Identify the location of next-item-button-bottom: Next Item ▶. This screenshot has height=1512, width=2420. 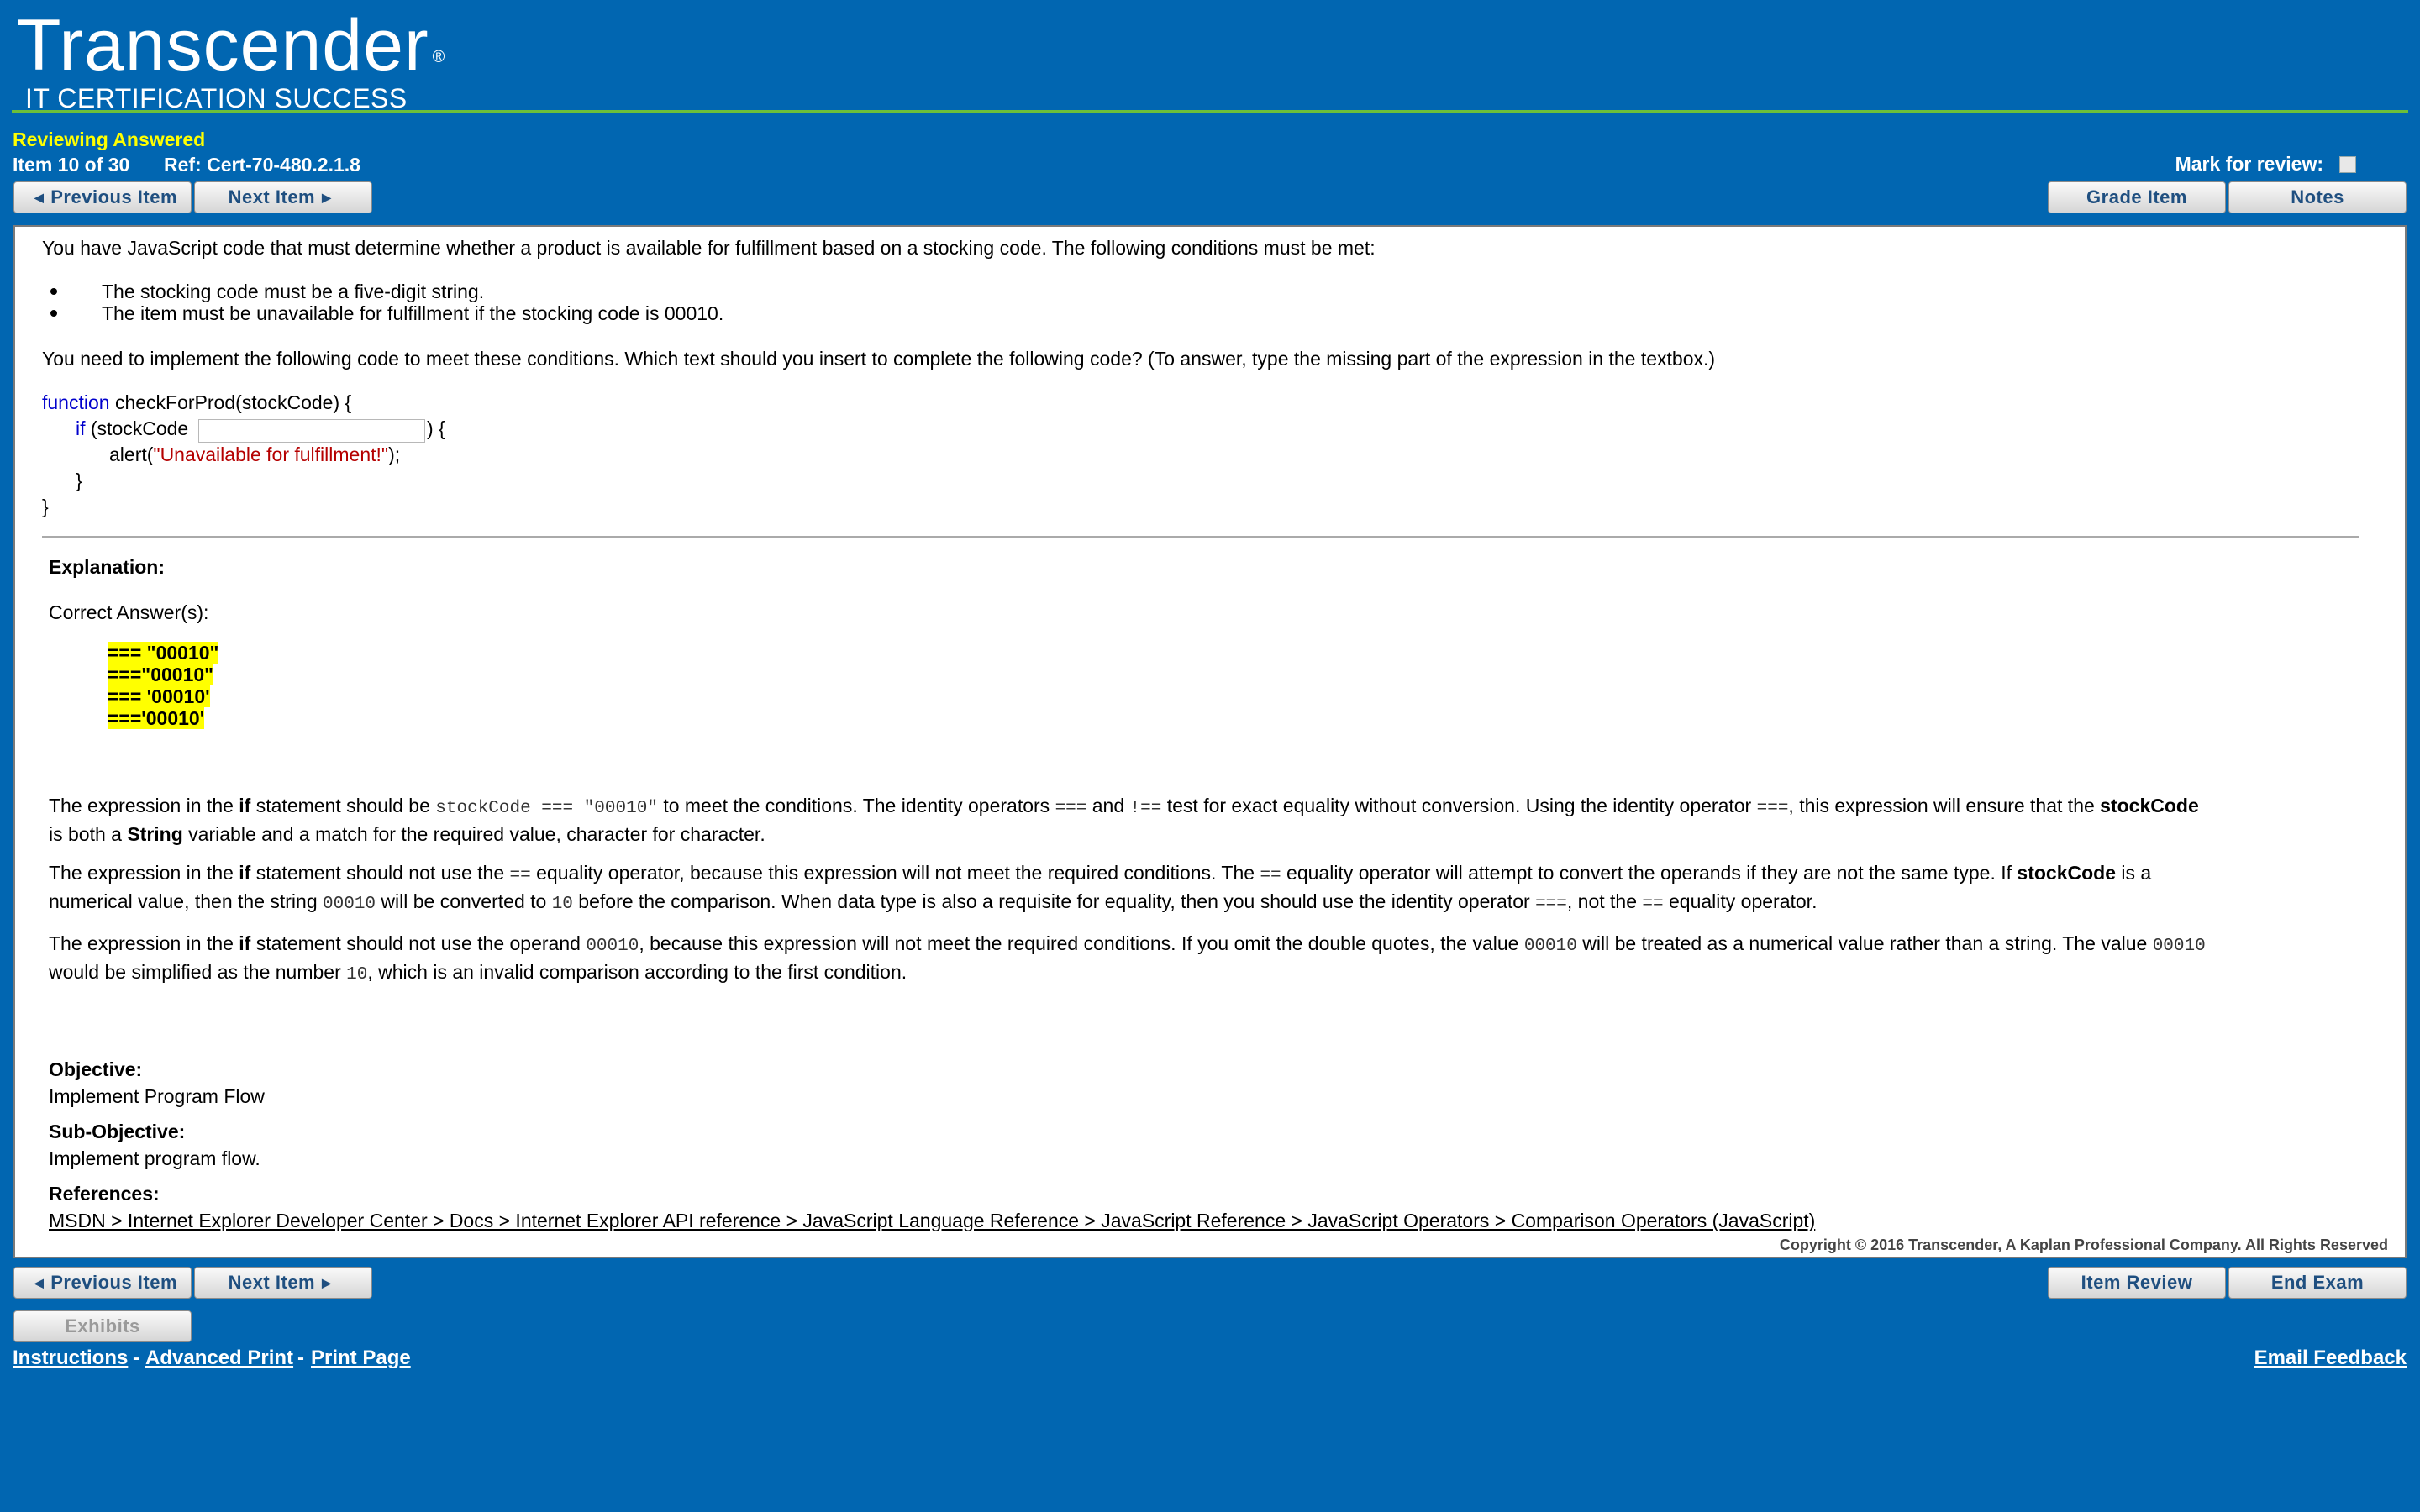
(283, 1283).